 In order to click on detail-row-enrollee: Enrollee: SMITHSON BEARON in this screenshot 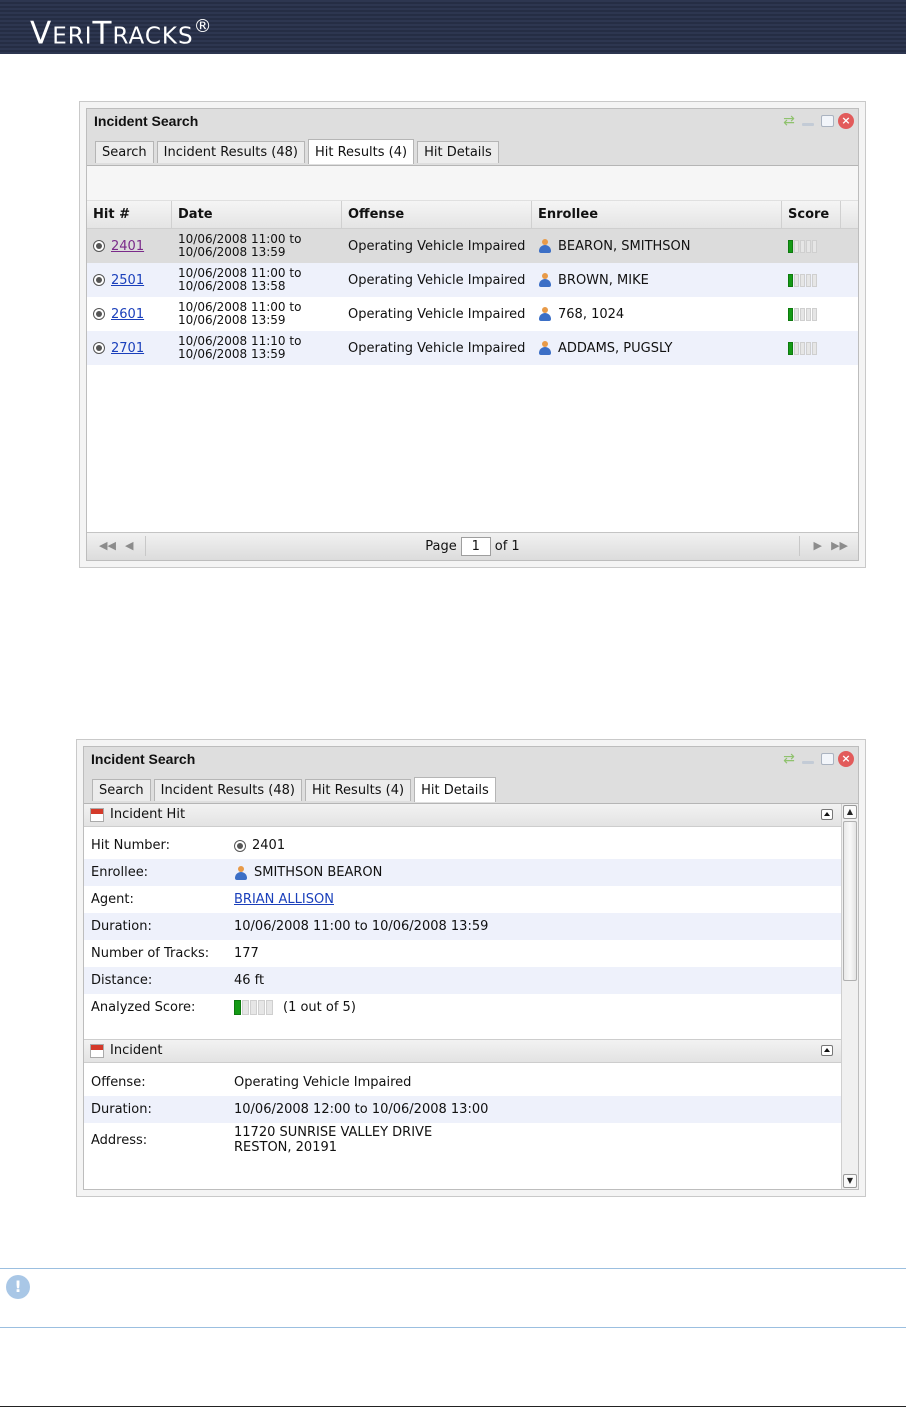, I will do `click(462, 872)`.